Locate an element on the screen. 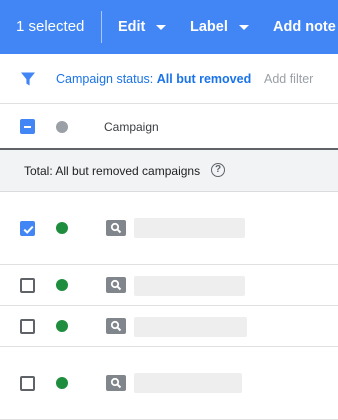  add-note-label: Add note is located at coordinates (304, 27).